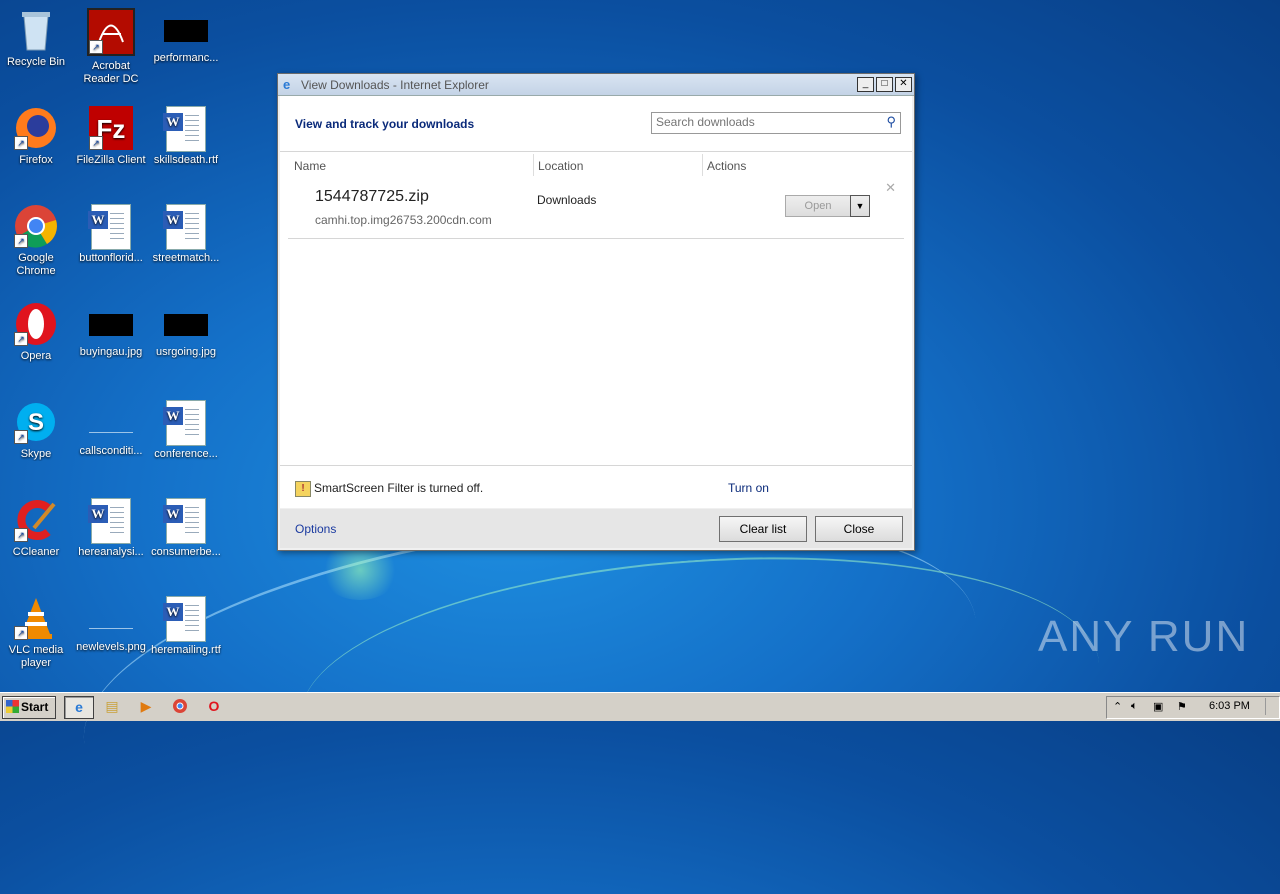 This screenshot has width=1280, height=894. What do you see at coordinates (766, 122) in the screenshot?
I see `search-input` at bounding box center [766, 122].